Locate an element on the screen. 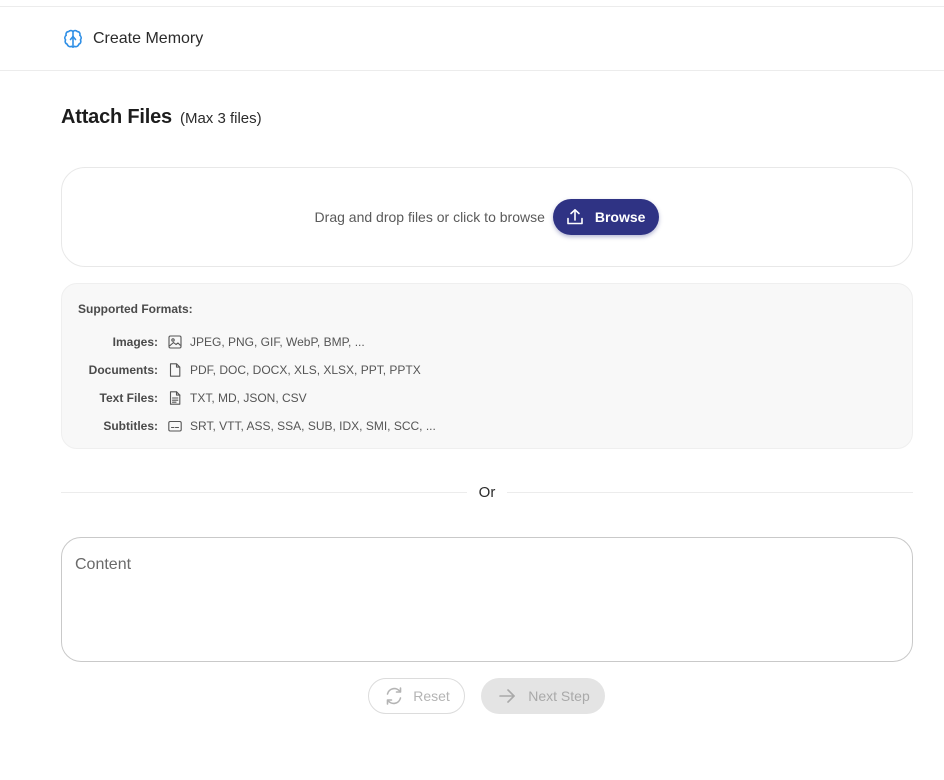  browse-button: Browse is located at coordinates (606, 217).